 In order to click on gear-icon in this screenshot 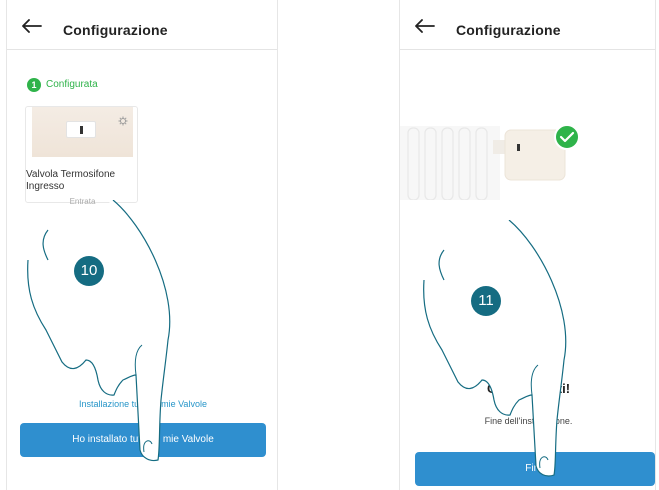, I will do `click(123, 121)`.